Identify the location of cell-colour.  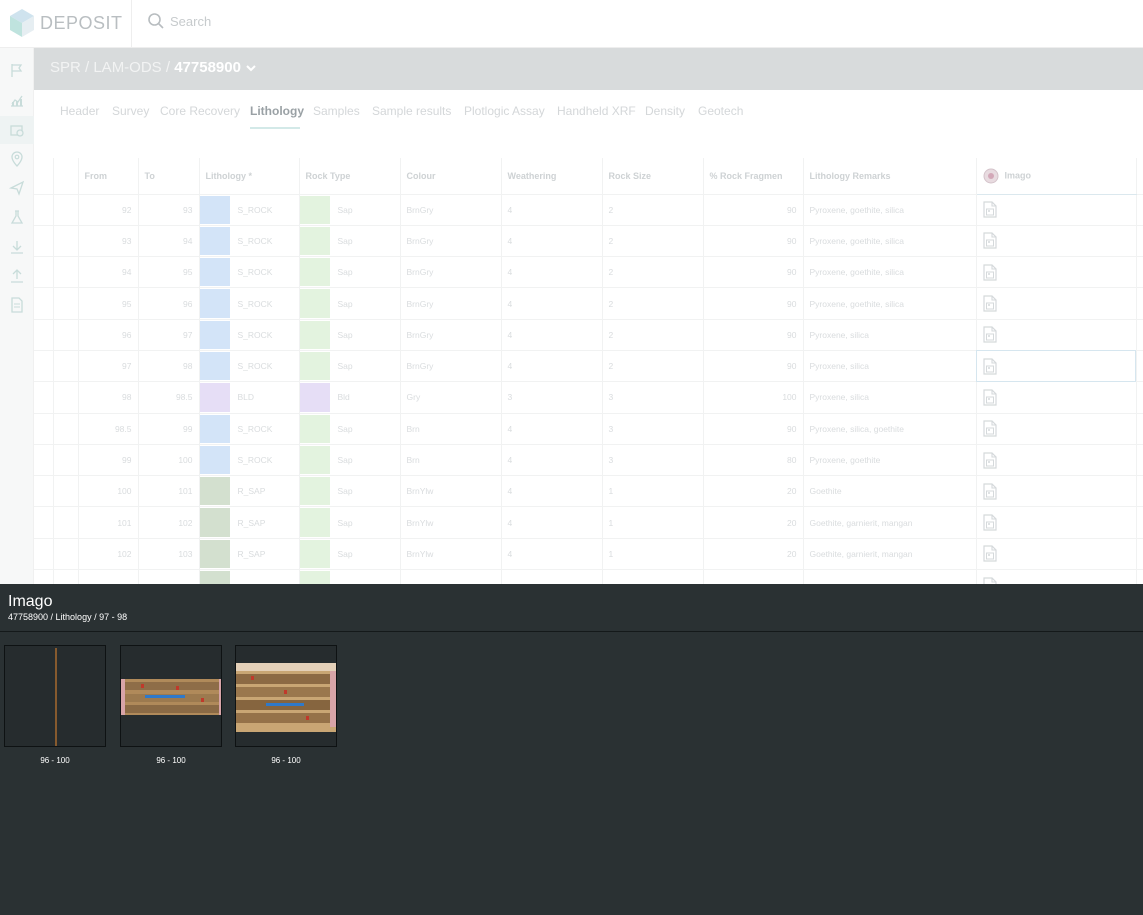
(451, 576).